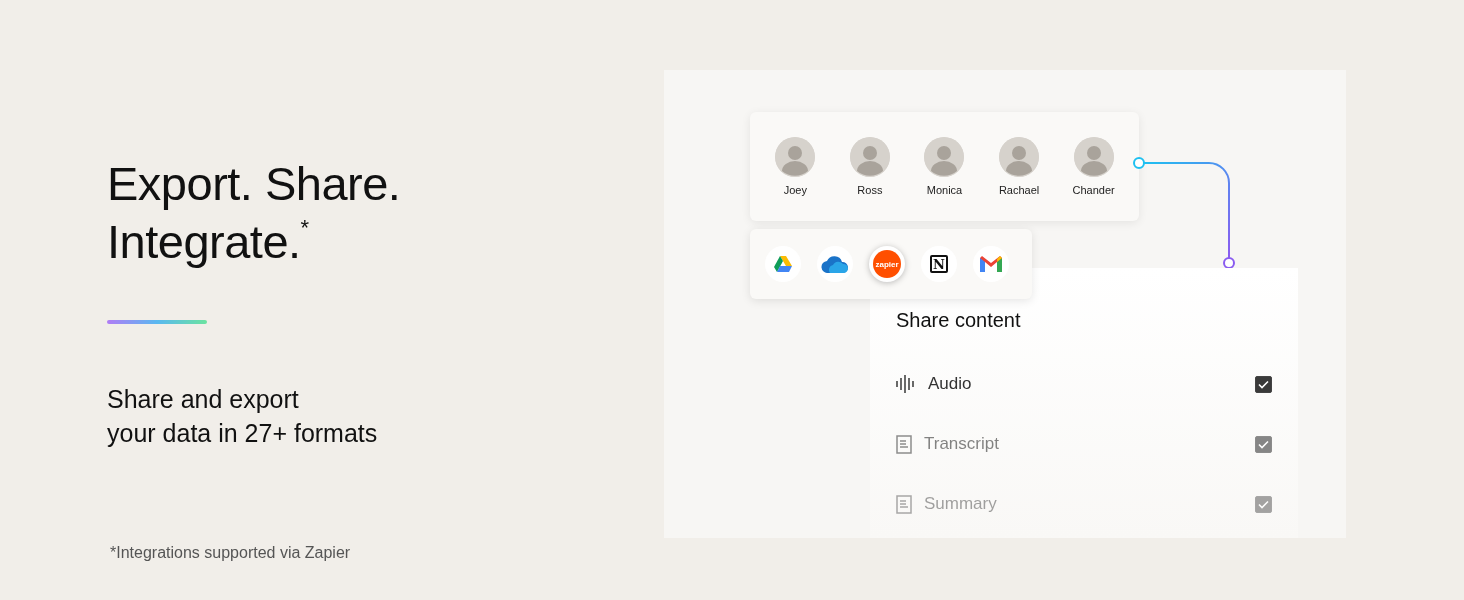  What do you see at coordinates (870, 190) in the screenshot?
I see `person-name: Ross` at bounding box center [870, 190].